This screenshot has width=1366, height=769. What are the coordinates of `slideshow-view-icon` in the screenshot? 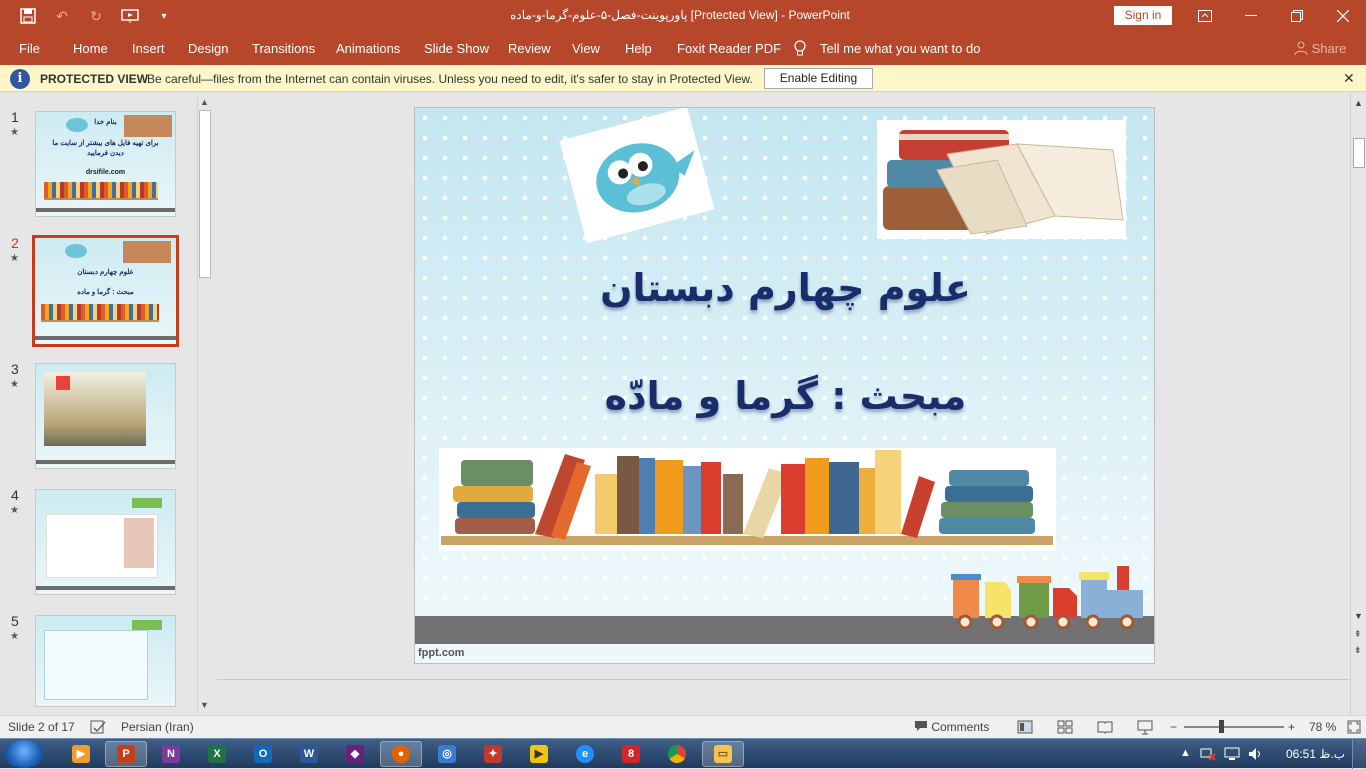 It's located at (1145, 727).